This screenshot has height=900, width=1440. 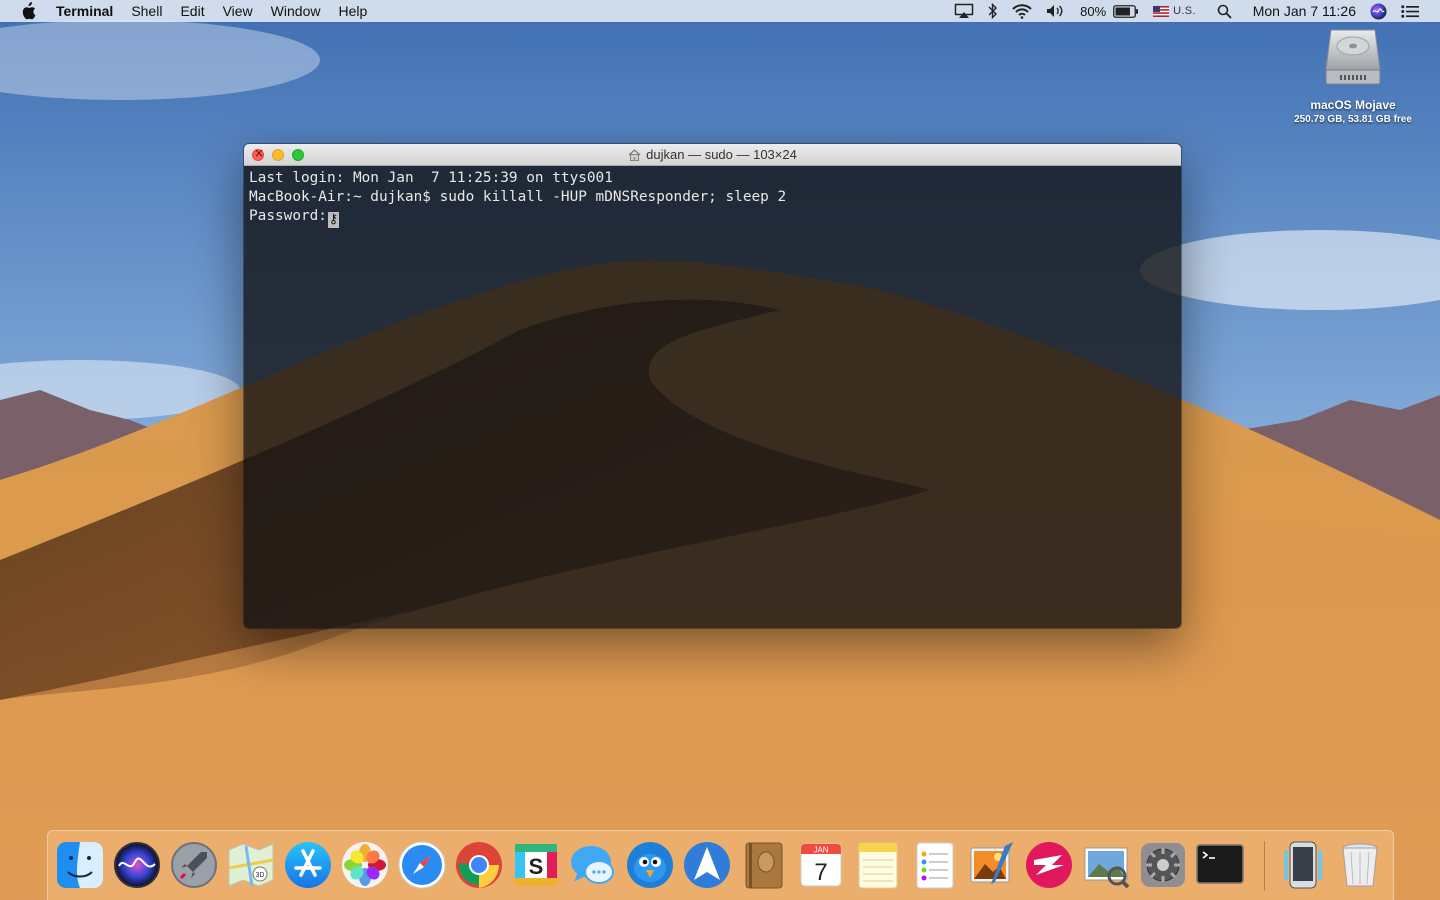 What do you see at coordinates (1056, 11) in the screenshot?
I see `volume-icon` at bounding box center [1056, 11].